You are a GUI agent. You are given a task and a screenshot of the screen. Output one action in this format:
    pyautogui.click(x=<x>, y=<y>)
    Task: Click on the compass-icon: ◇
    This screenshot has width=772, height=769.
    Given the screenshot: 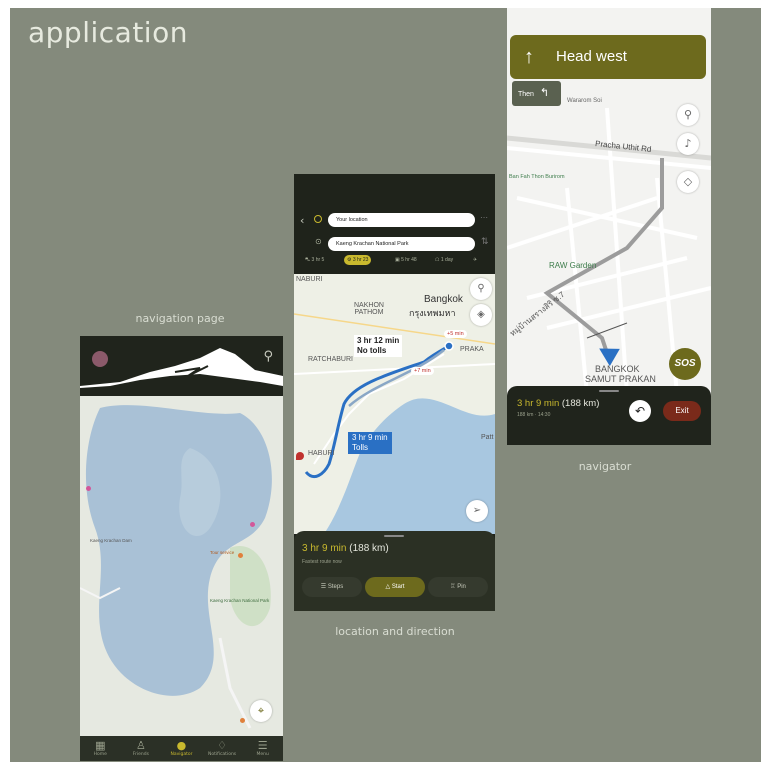 What is the action you would take?
    pyautogui.click(x=688, y=182)
    